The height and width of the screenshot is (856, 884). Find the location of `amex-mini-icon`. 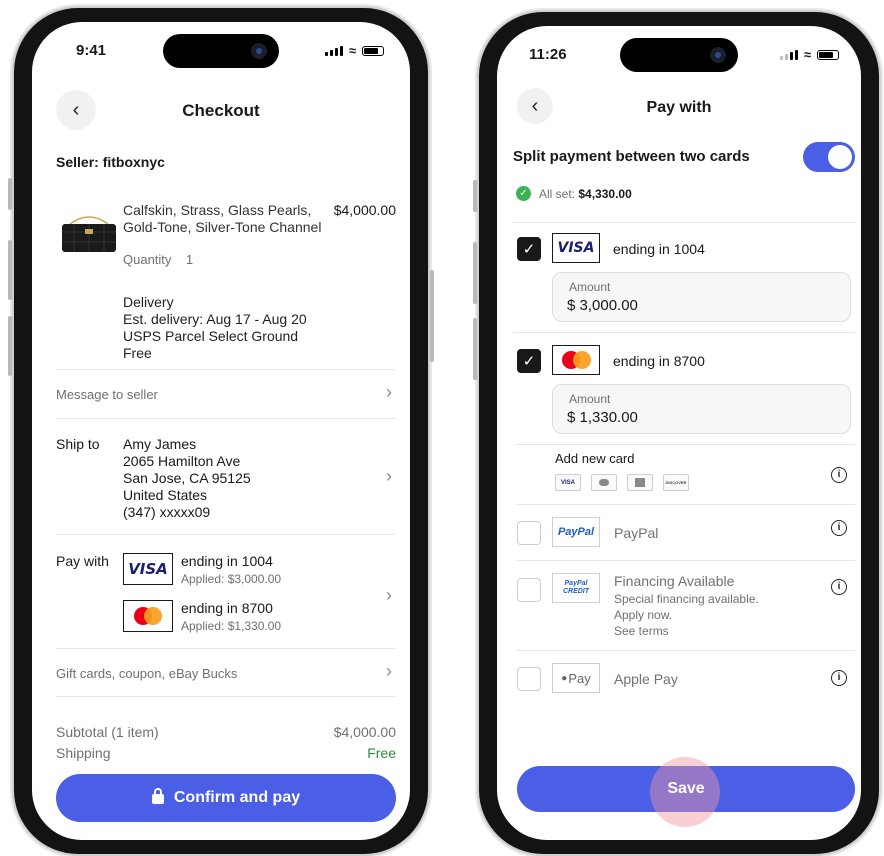

amex-mini-icon is located at coordinates (640, 482).